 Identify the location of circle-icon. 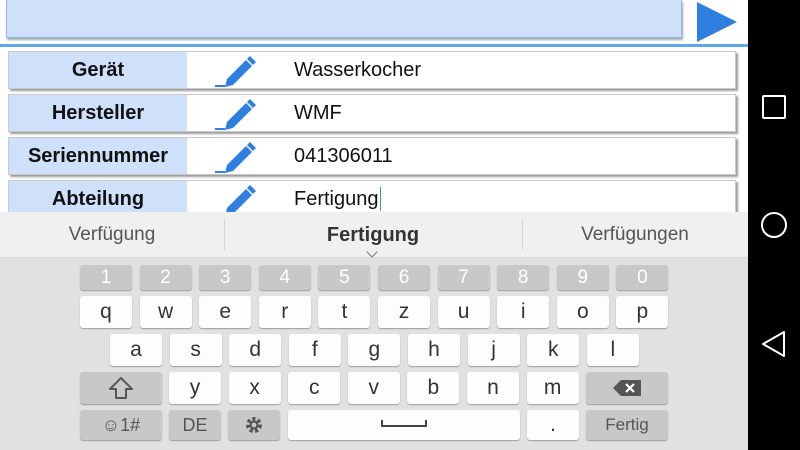
(774, 225).